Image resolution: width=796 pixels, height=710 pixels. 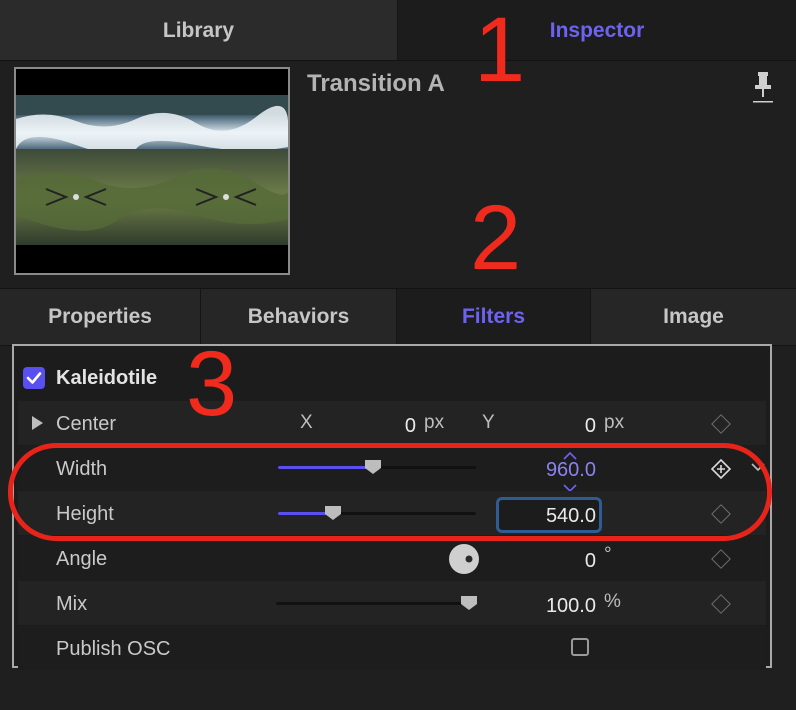 I want to click on center-x-value: 0, so click(x=382, y=426).